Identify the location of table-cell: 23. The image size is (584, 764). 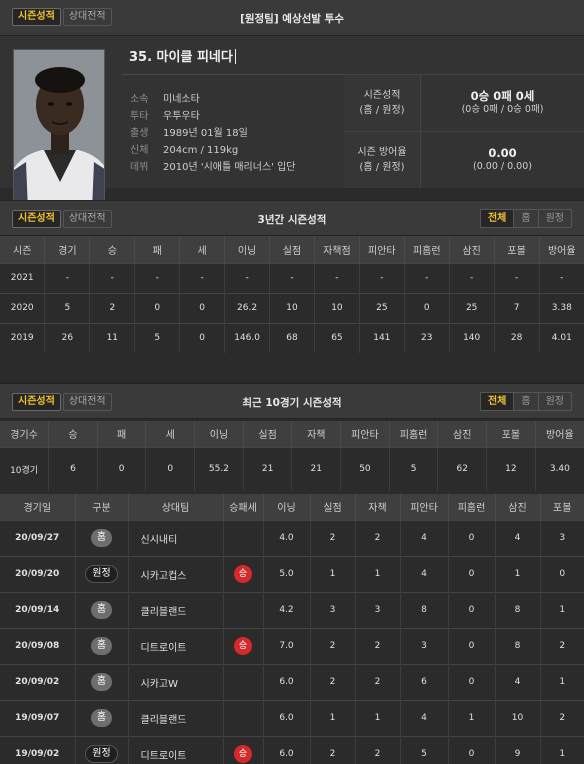
(427, 337).